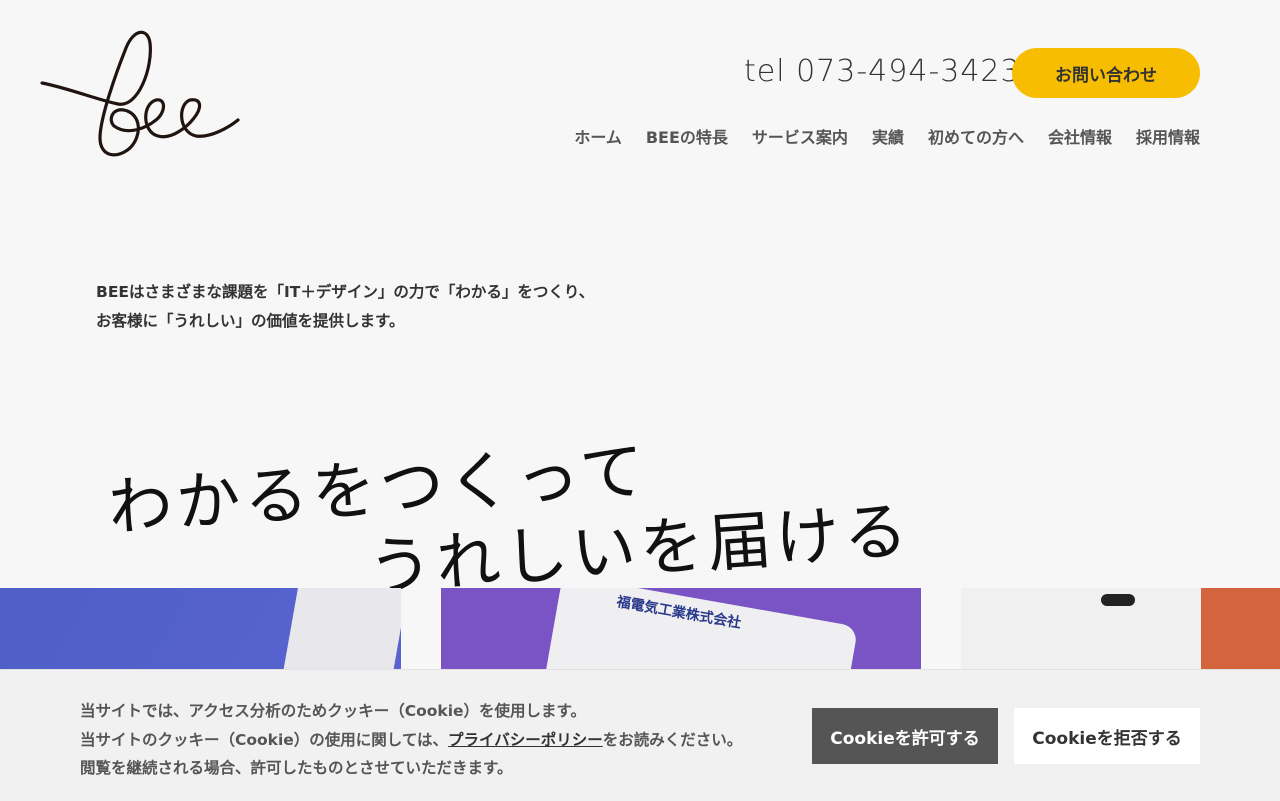 Image resolution: width=1280 pixels, height=801 pixels. What do you see at coordinates (250, 321) in the screenshot?
I see `intro-line-2: お客様に「うれしい」の価値を提供します。` at bounding box center [250, 321].